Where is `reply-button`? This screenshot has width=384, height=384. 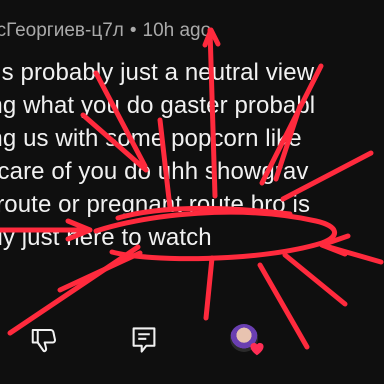
reply-button is located at coordinates (144, 340).